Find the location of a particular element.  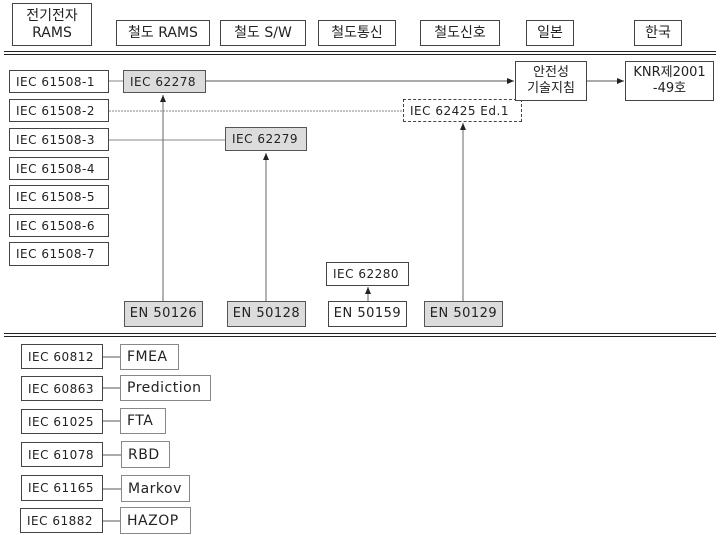

method-standard-iec61025: IEC 61025 is located at coordinates (62, 421).